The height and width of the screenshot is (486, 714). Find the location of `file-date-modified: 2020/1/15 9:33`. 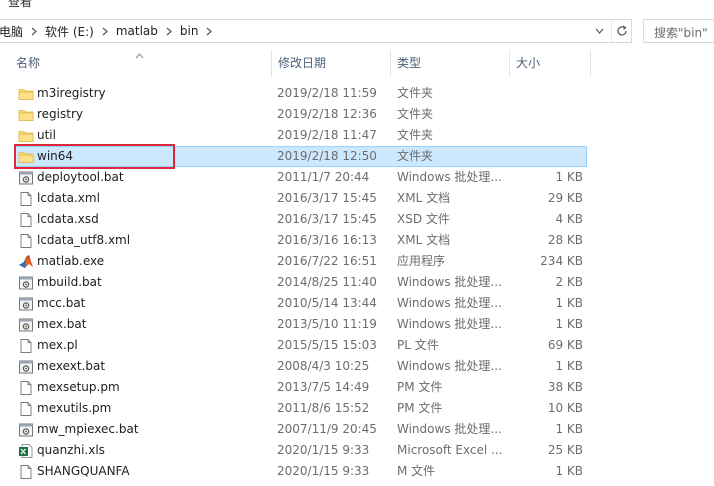

file-date-modified: 2020/1/15 9:33 is located at coordinates (323, 450).